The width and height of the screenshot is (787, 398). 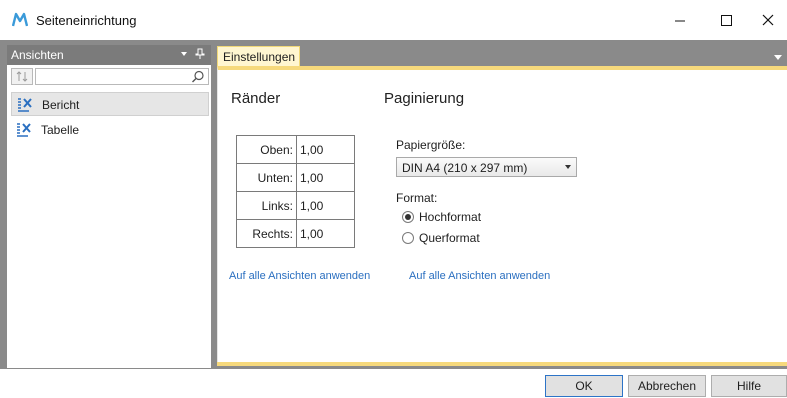 What do you see at coordinates (667, 386) in the screenshot?
I see `cancel-button: Abbrechen` at bounding box center [667, 386].